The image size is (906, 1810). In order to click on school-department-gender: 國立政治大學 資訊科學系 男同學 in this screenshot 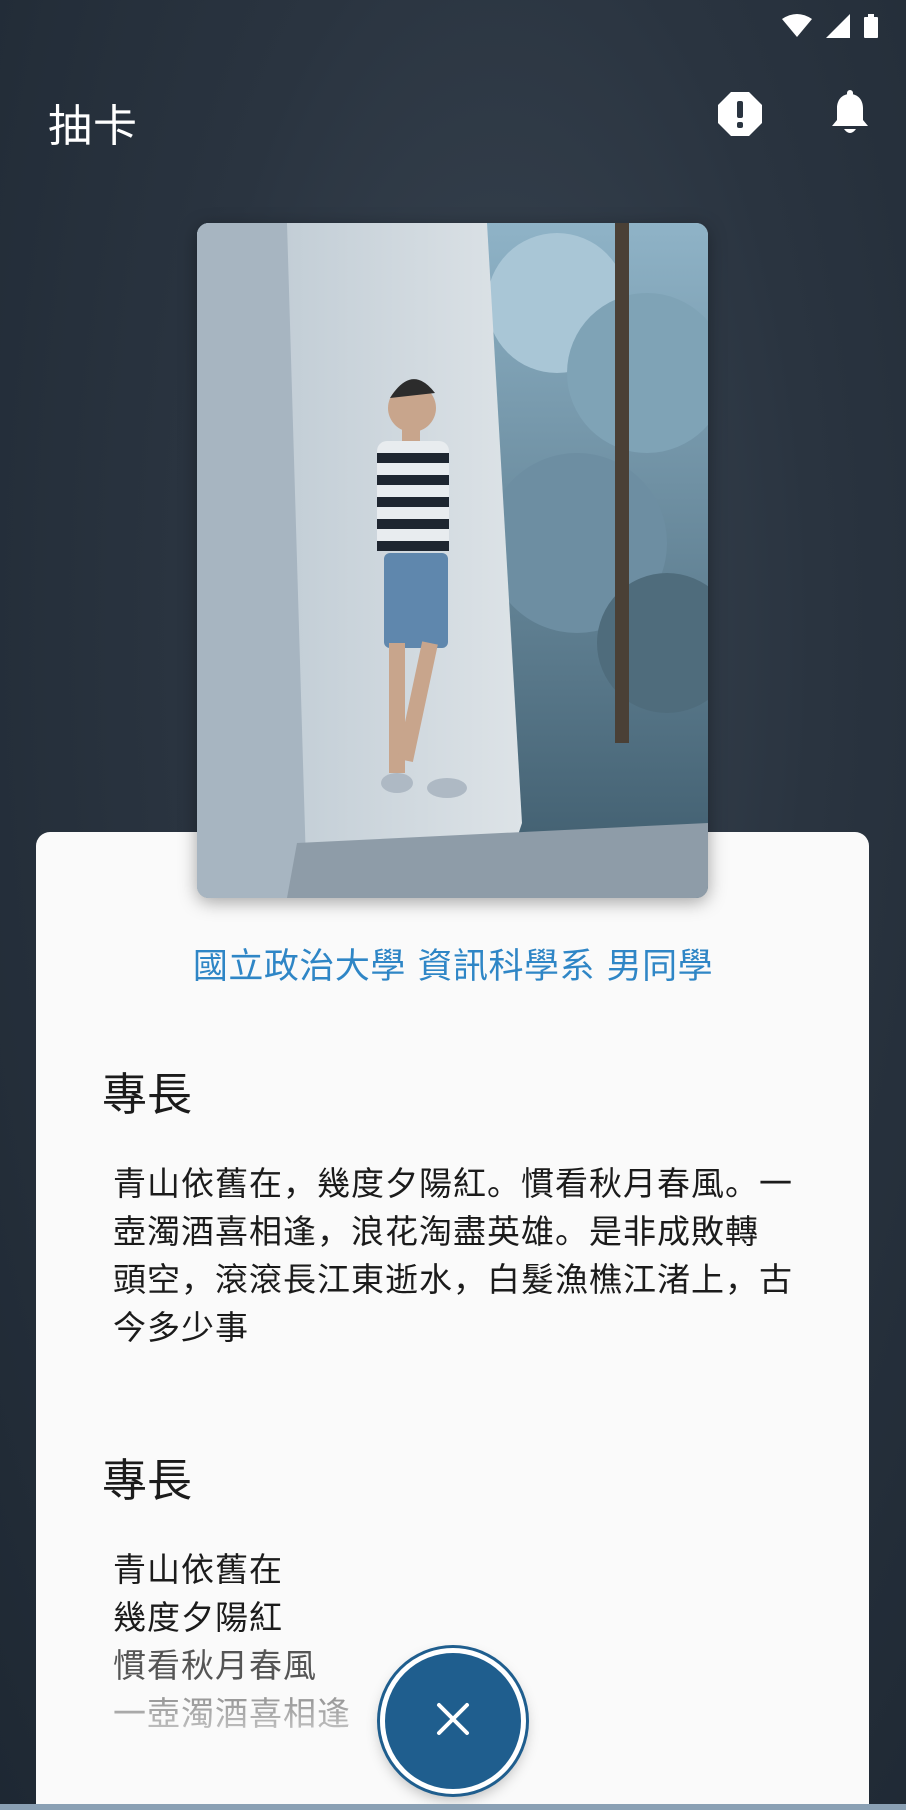, I will do `click(453, 967)`.